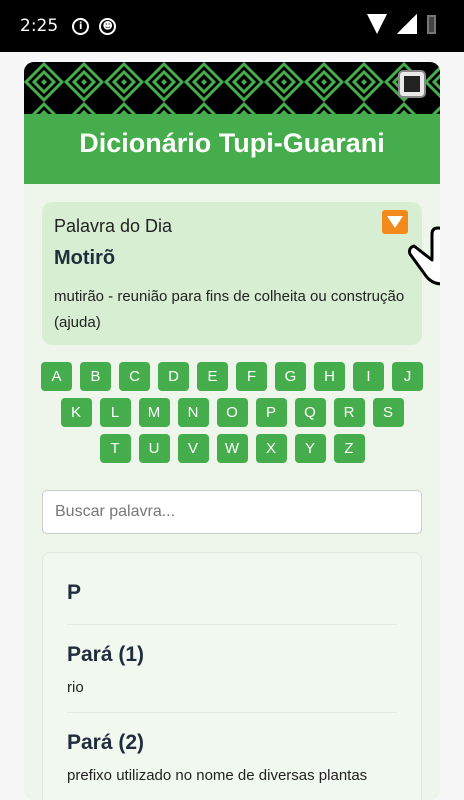 Image resolution: width=464 pixels, height=800 pixels. Describe the element at coordinates (154, 412) in the screenshot. I see `letter-button-m: M` at that location.